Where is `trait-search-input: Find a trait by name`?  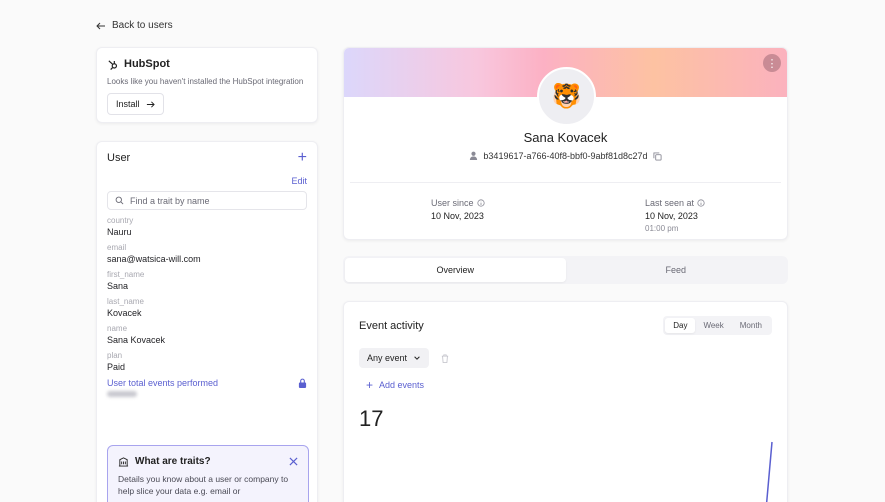
trait-search-input: Find a trait by name is located at coordinates (207, 200).